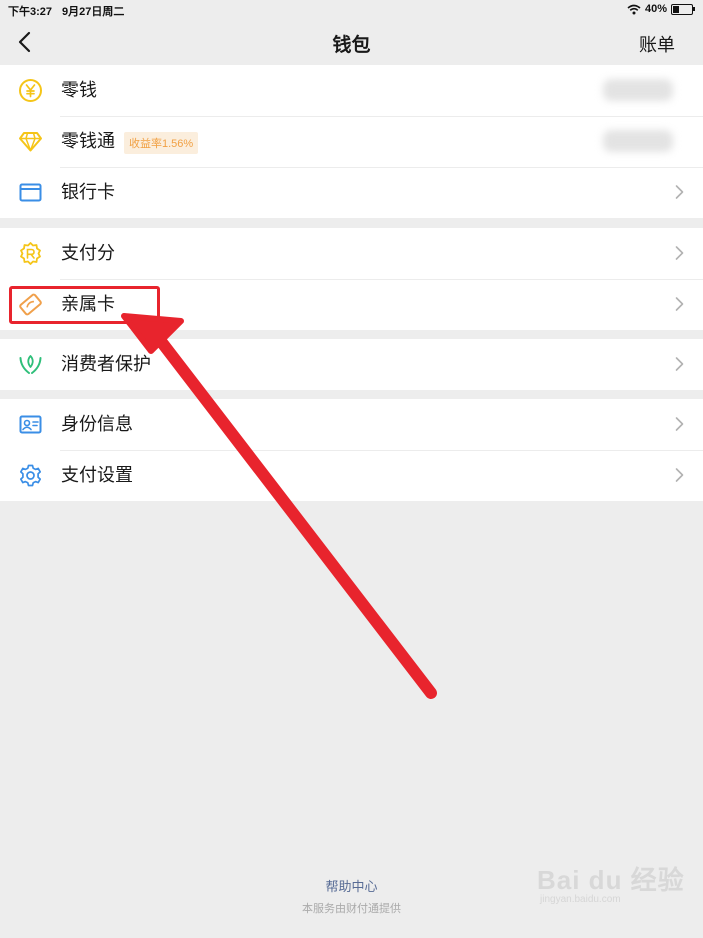 The height and width of the screenshot is (938, 703). I want to click on watermark: Bai du 经验 jingyan.baidu.com, so click(611, 882).